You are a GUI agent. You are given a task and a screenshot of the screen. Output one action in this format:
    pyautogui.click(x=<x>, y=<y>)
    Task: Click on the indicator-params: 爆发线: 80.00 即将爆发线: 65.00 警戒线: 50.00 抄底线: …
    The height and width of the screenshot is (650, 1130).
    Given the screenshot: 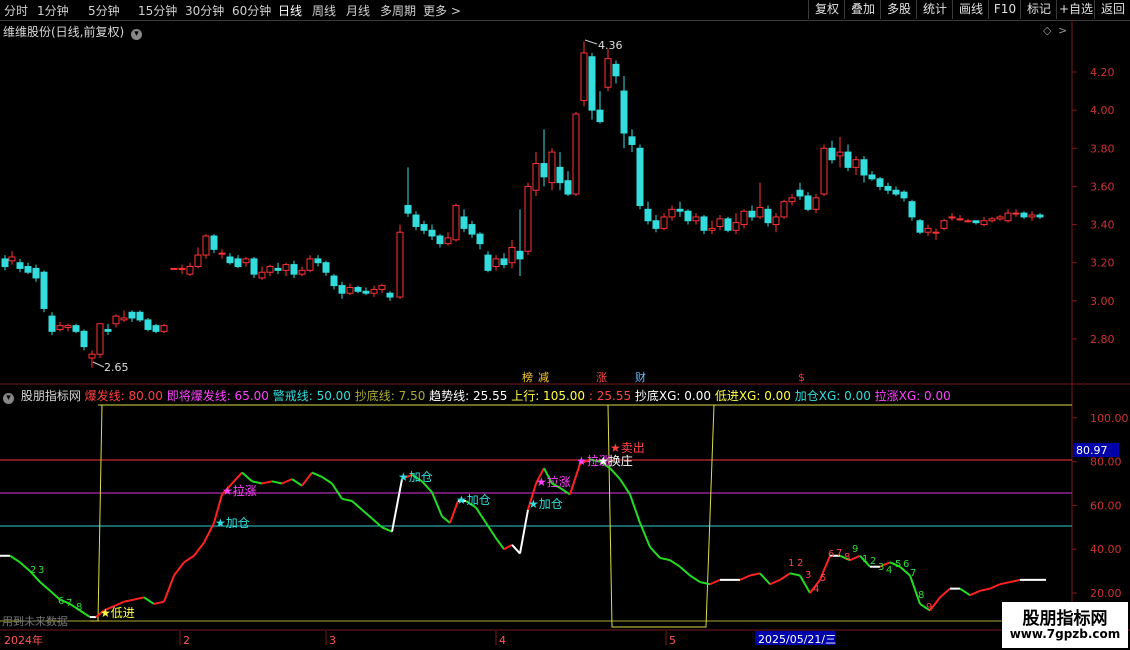 What is the action you would take?
    pyautogui.click(x=518, y=396)
    